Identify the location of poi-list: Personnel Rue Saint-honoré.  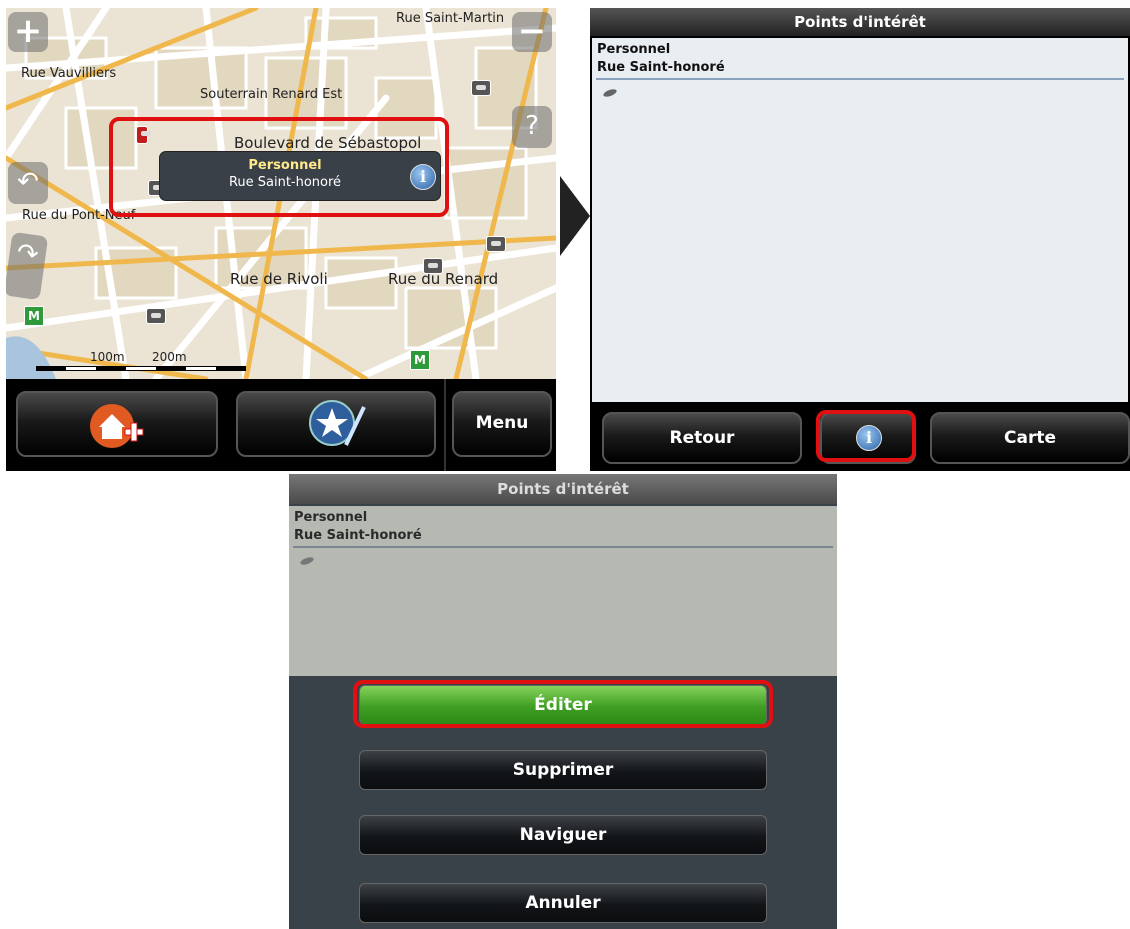
(563, 591).